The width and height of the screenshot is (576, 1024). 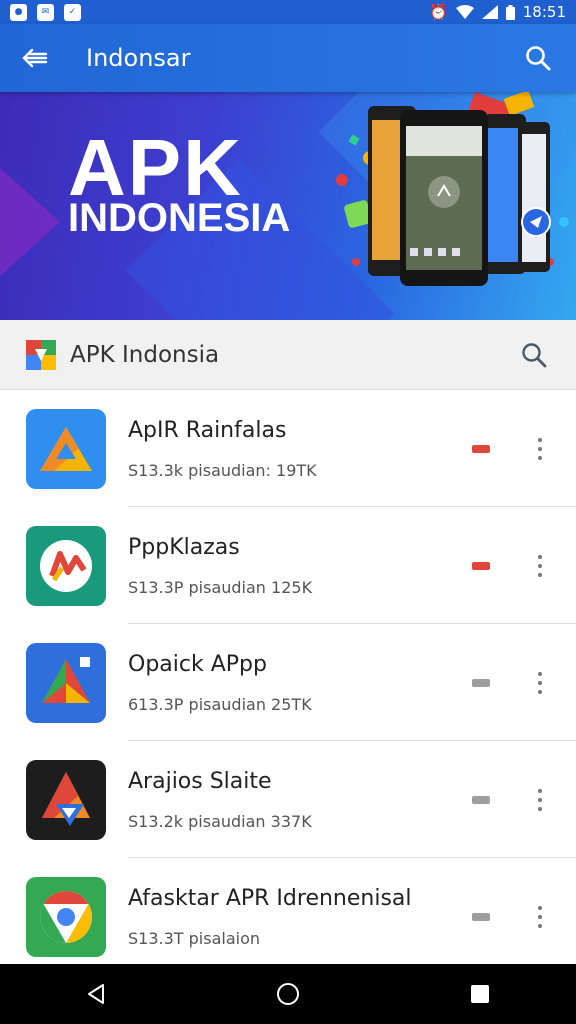 I want to click on back-triangle-icon, so click(x=96, y=994).